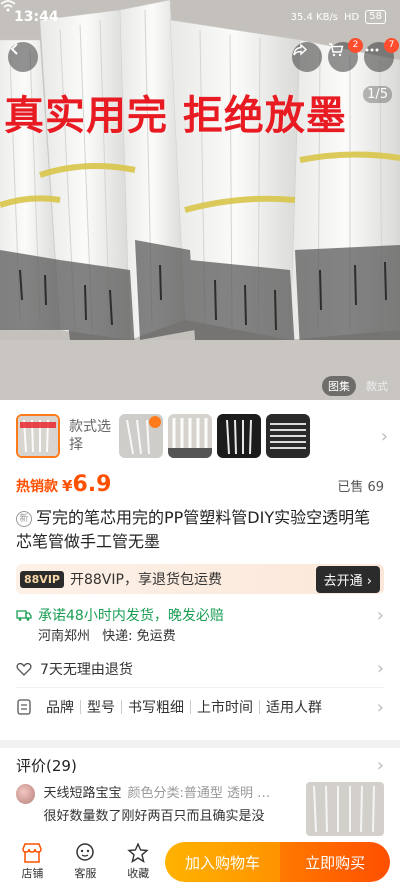 Image resolution: width=400 pixels, height=888 pixels. What do you see at coordinates (64, 636) in the screenshot?
I see `shipping-origin: 河南郑州` at bounding box center [64, 636].